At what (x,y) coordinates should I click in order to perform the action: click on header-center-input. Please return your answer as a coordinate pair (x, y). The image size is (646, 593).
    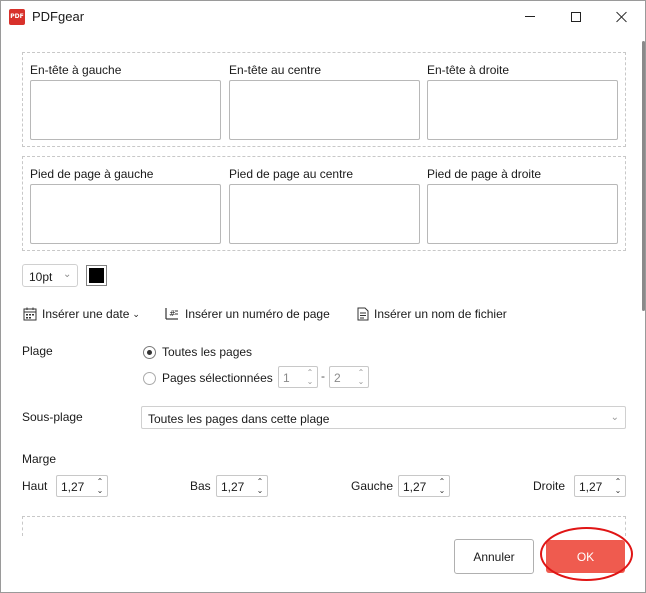
    Looking at the image, I should click on (324, 110).